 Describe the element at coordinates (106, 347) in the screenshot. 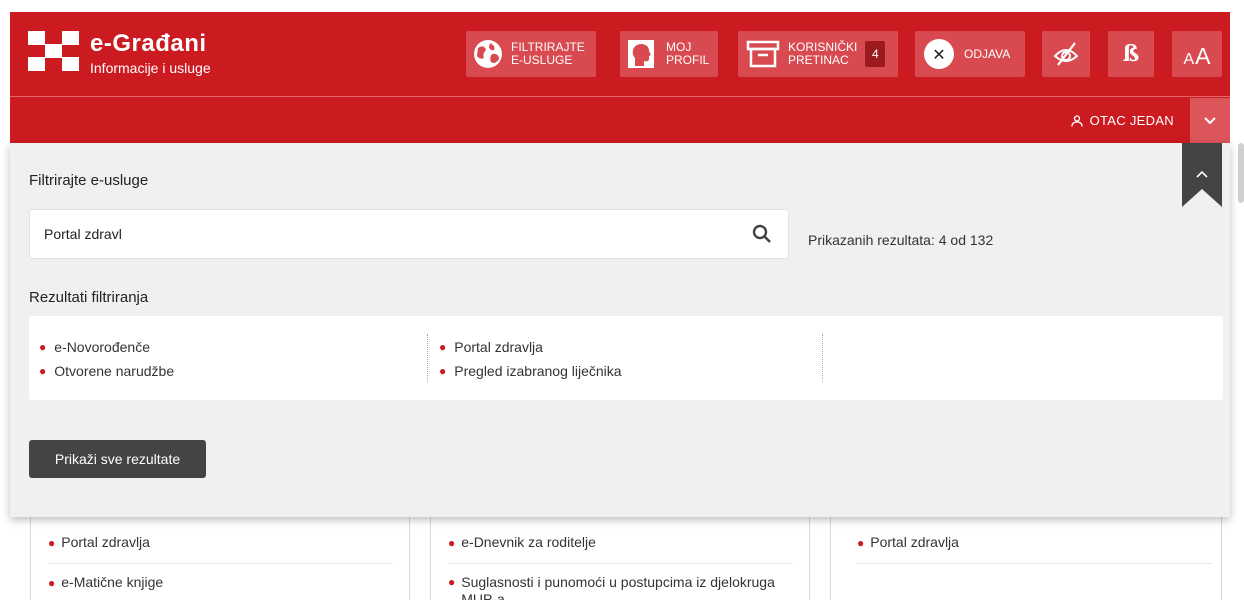

I see `list-item: ● e-Novorođenče` at that location.